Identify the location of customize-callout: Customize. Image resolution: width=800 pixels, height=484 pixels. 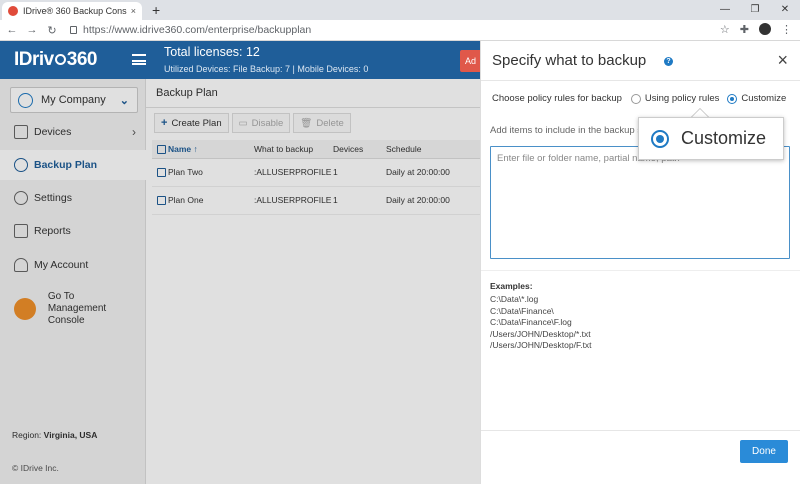
(711, 138).